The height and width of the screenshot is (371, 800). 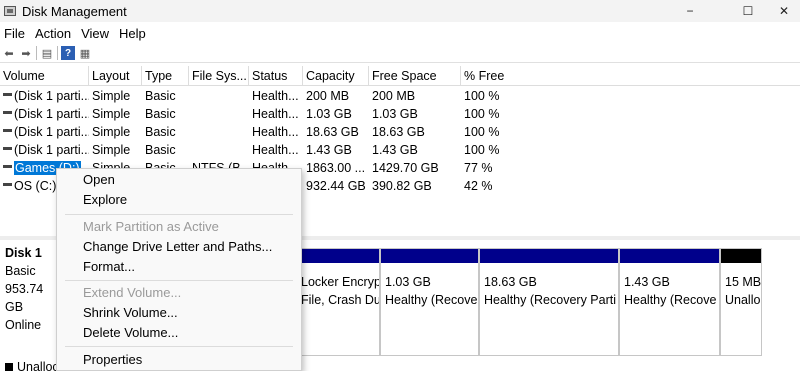 I want to click on pct-free-cell: 42 %, so click(x=478, y=186).